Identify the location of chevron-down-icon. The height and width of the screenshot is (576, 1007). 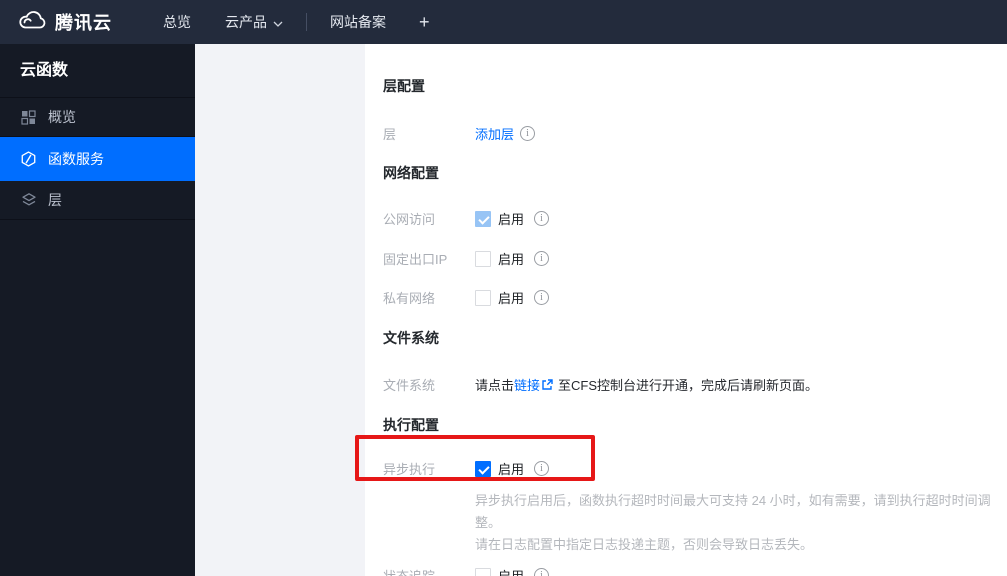
(278, 22).